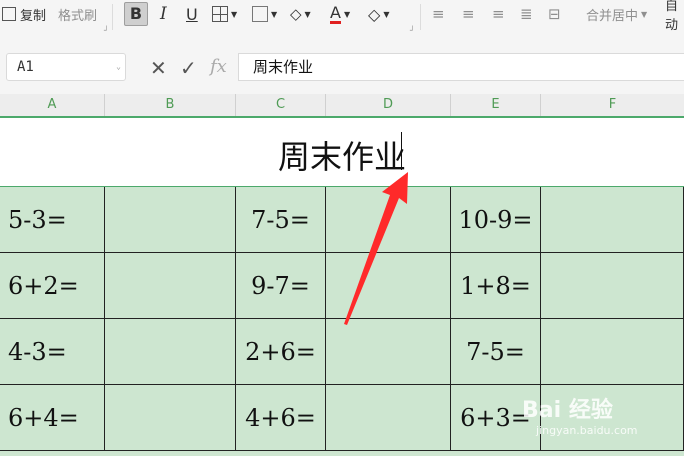 The width and height of the screenshot is (684, 456). I want to click on auto-wrap-label: 自动, so click(672, 16).